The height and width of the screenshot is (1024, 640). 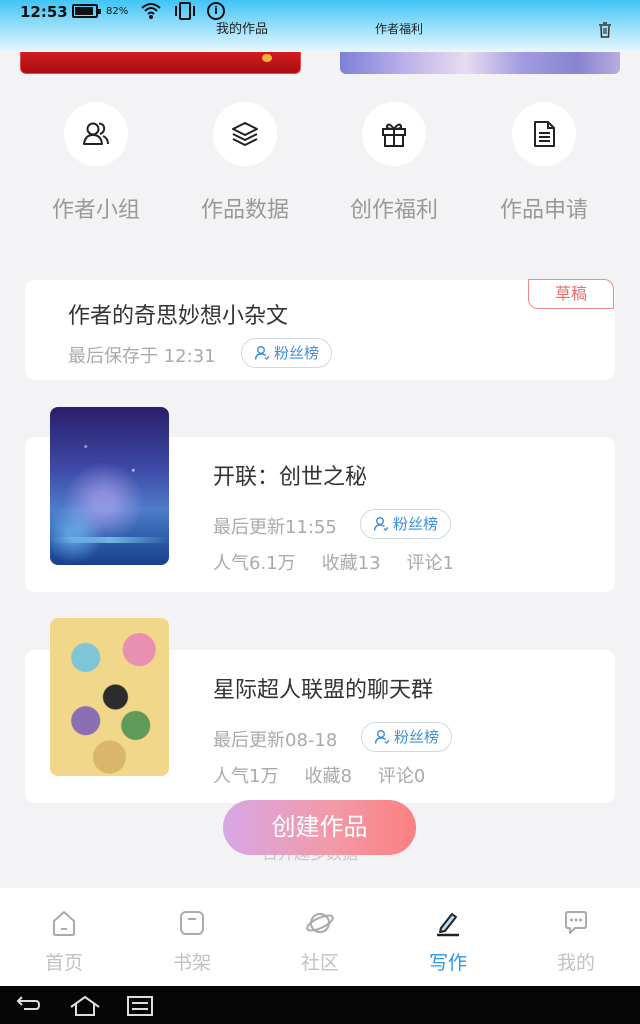 I want to click on work-stats: 人气6.1万 收藏13 评论1, so click(x=346, y=562).